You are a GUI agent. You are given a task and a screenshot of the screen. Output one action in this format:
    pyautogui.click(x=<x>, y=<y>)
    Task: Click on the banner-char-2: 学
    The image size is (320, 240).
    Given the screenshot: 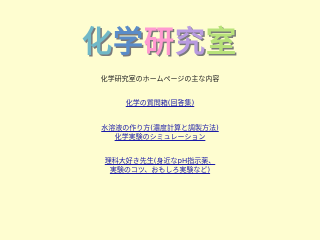 What is the action you would take?
    pyautogui.click(x=128, y=42)
    